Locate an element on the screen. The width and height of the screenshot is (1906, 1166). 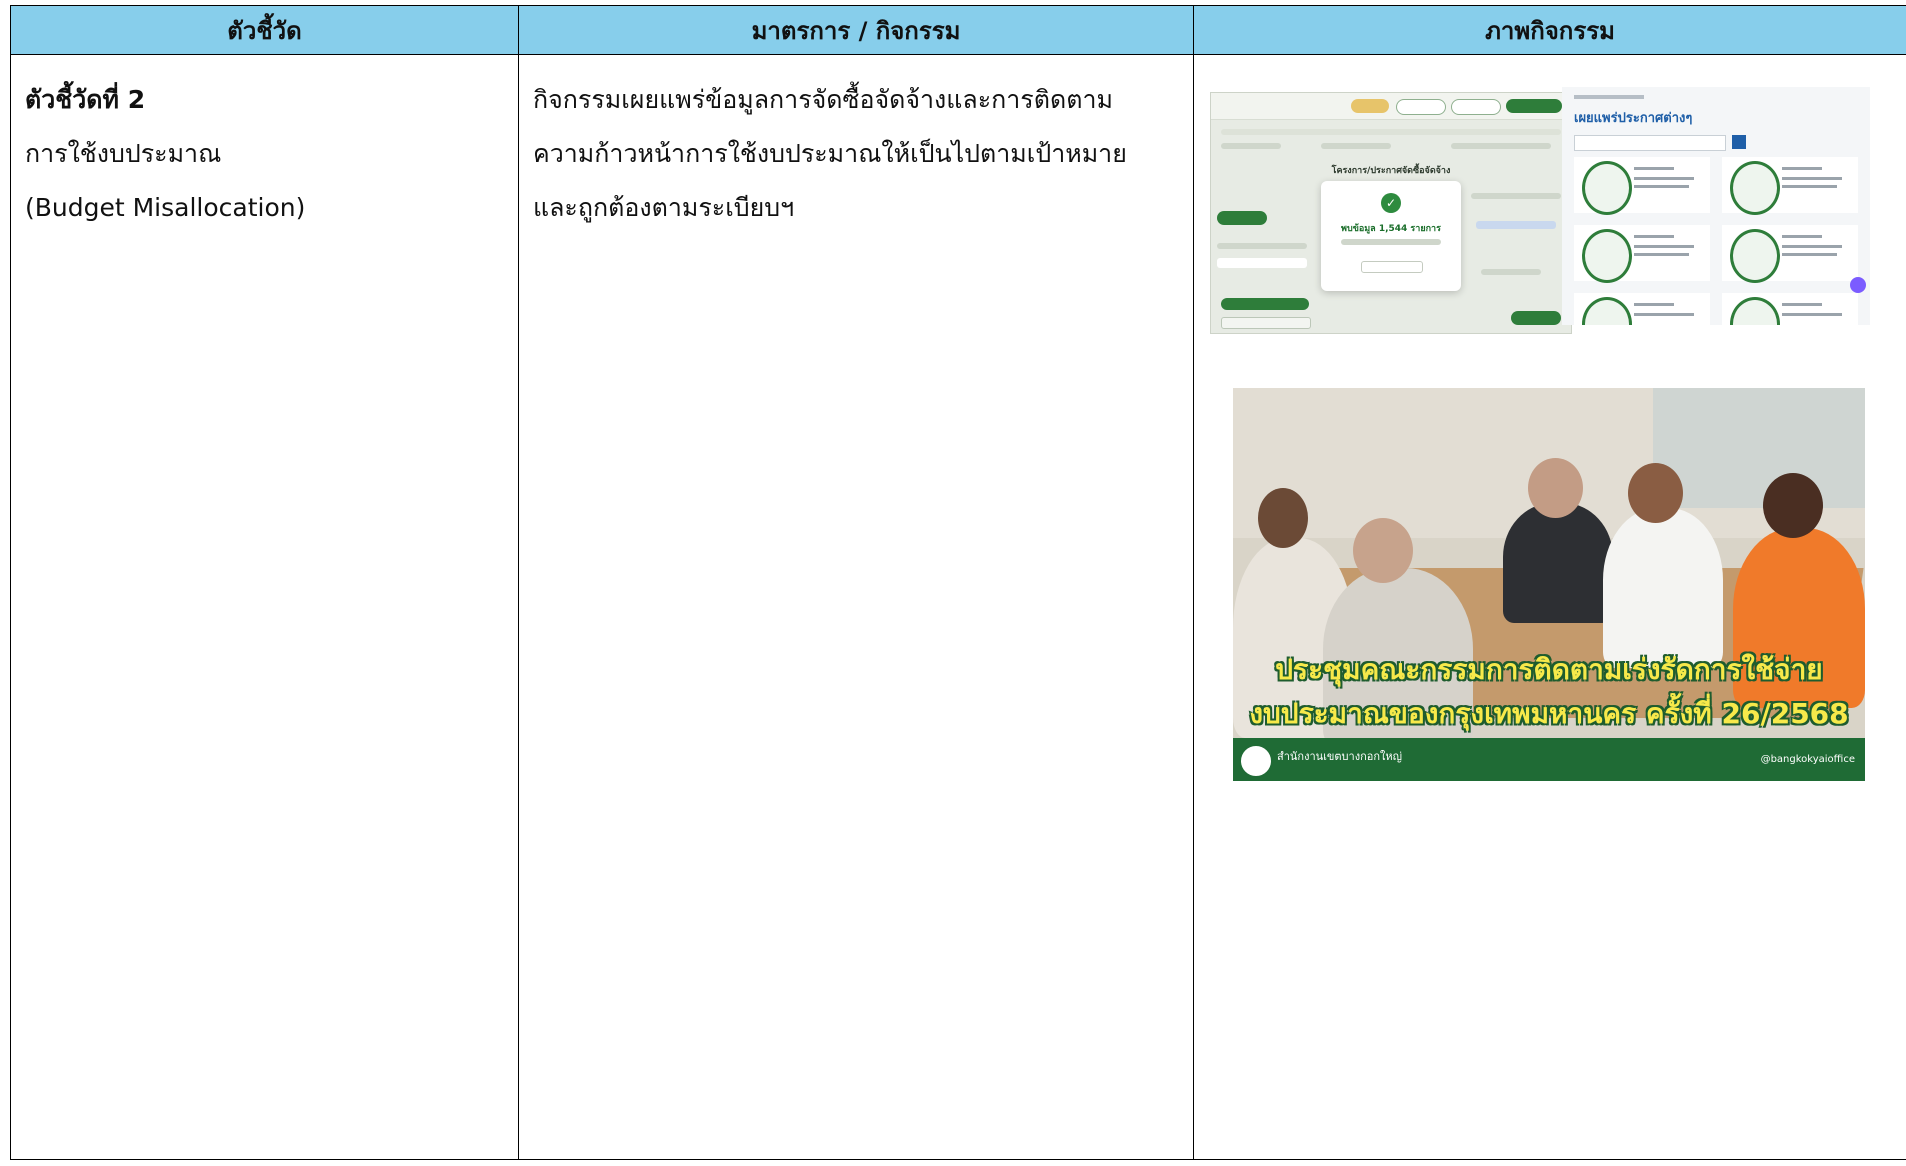
indicator-name-th: การใช้งบประมาณ is located at coordinates (123, 153).